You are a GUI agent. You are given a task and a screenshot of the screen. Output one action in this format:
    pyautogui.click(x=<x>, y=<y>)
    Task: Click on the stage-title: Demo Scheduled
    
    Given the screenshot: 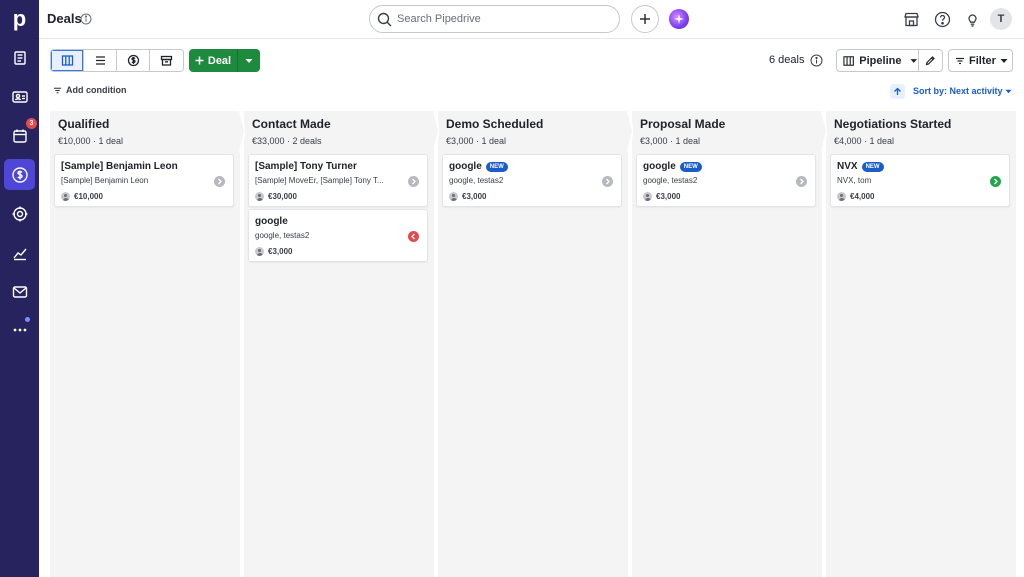 What is the action you would take?
    pyautogui.click(x=495, y=124)
    